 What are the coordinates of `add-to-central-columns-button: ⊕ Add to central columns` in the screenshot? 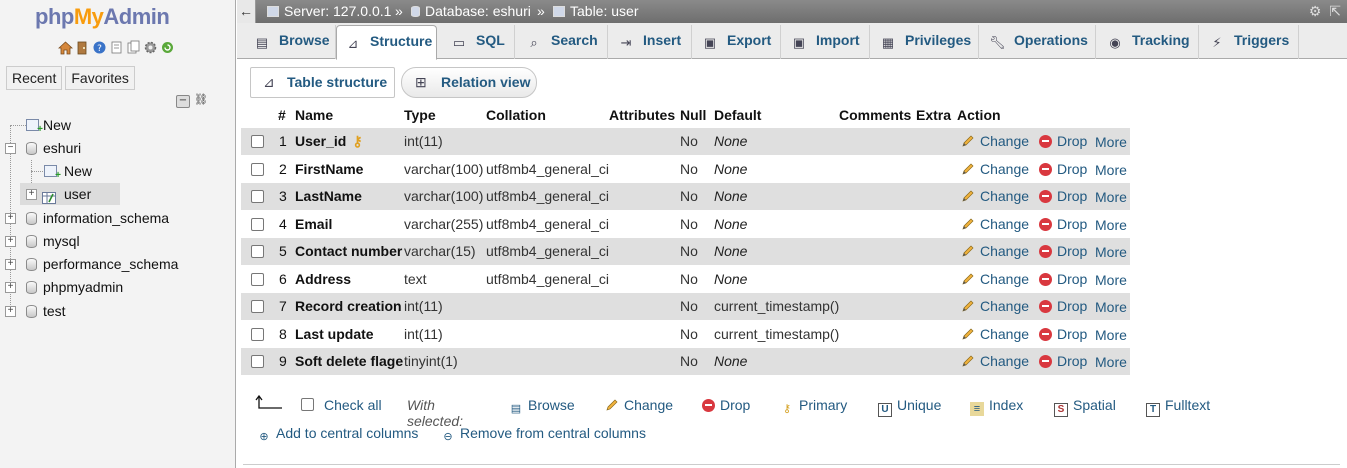 It's located at (337, 434).